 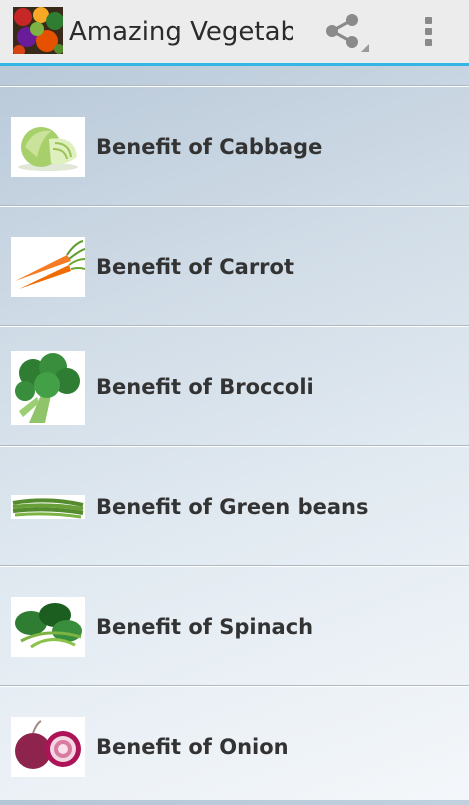 I want to click on list-item-carrot: Benefit of Carrot, so click(x=234, y=266).